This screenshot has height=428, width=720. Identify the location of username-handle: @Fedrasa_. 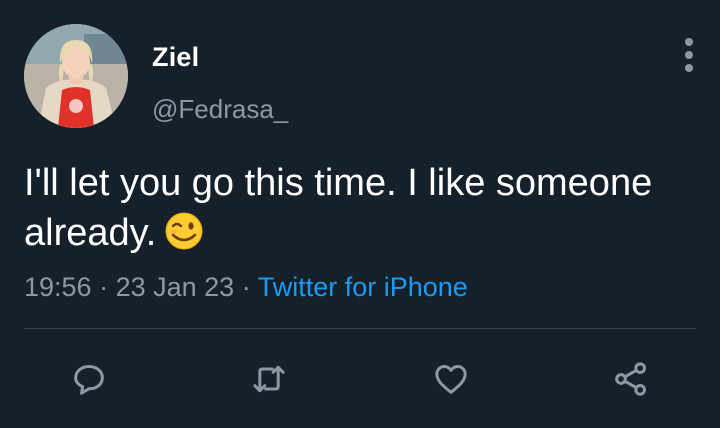
(220, 109).